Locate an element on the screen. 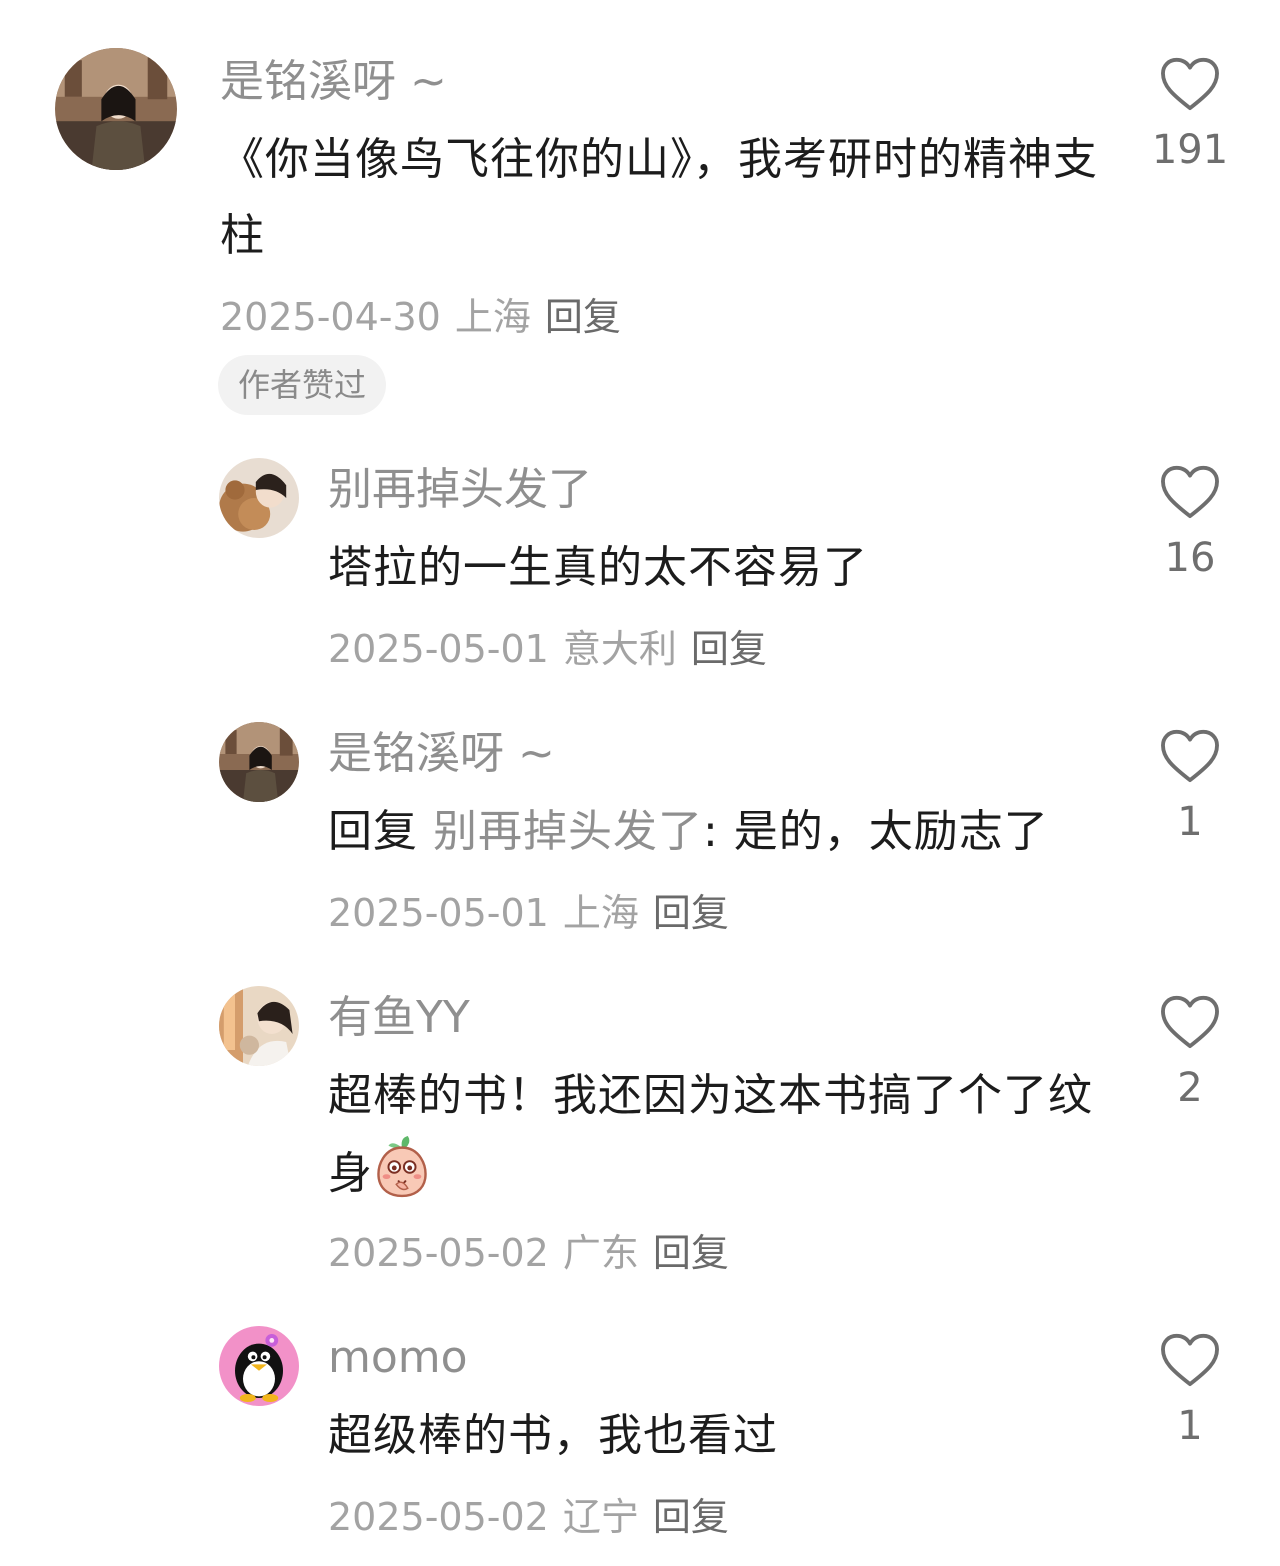 The width and height of the screenshot is (1280, 1566). comment-text: 超级棒的书，我也看过 is located at coordinates (553, 1435).